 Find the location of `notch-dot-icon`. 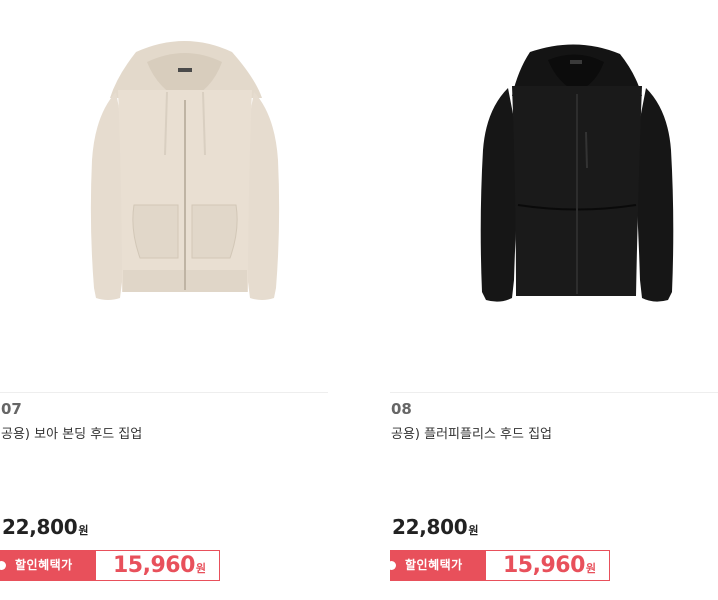

notch-dot-icon is located at coordinates (391, 565).